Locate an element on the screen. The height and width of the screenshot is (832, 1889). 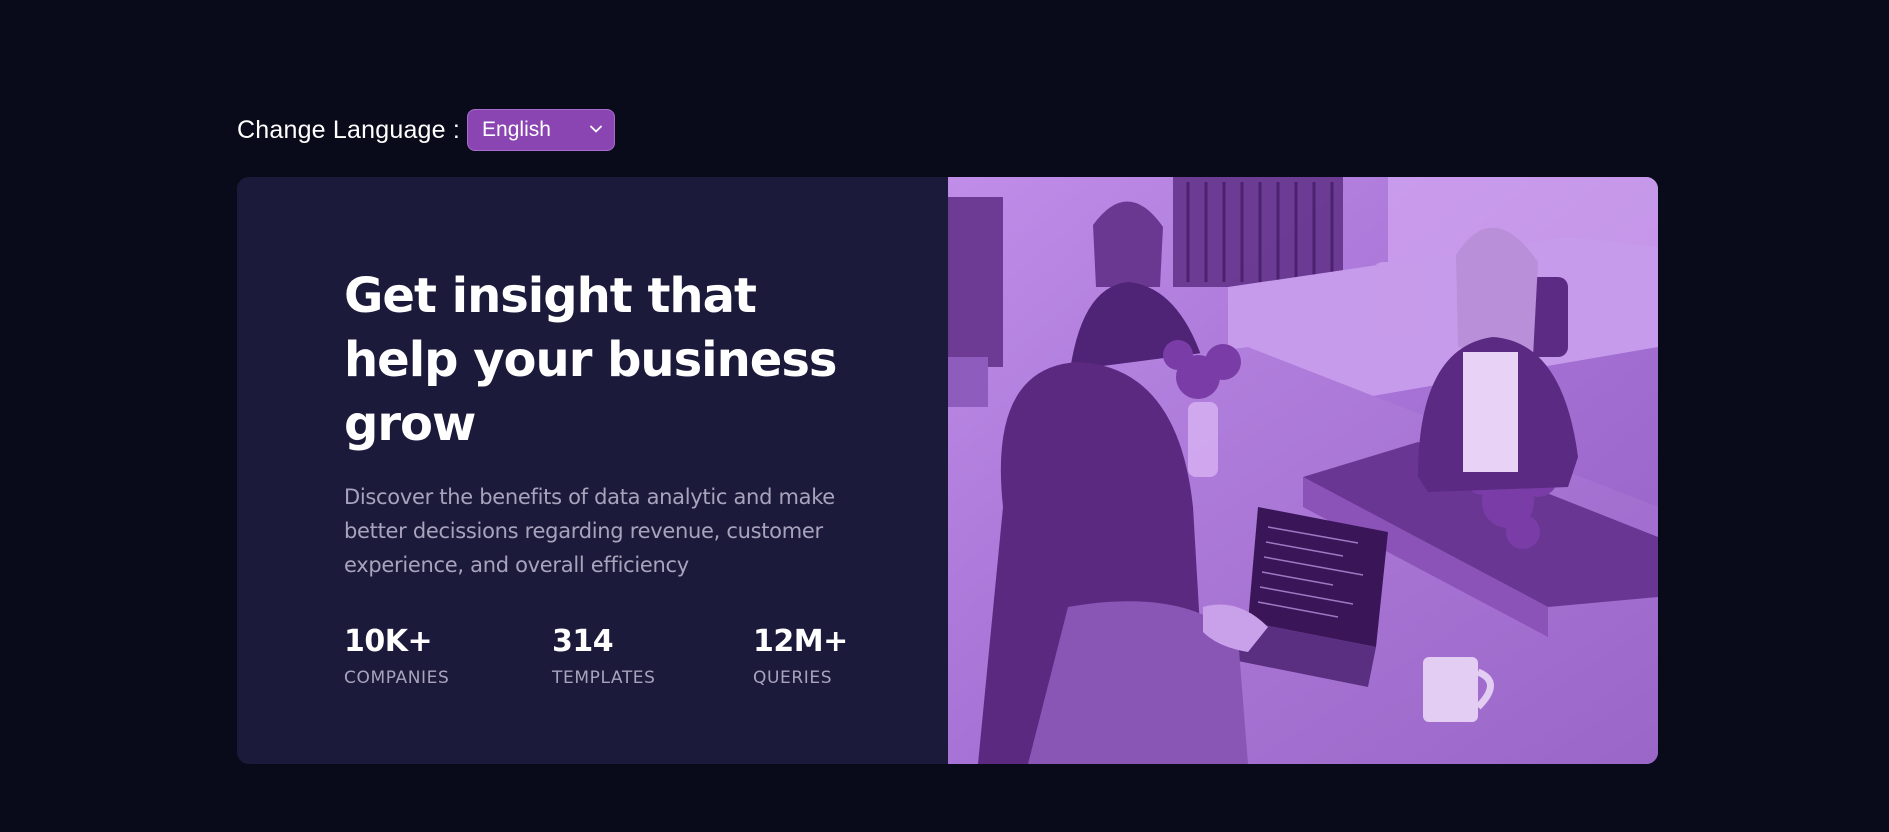
language-select: English is located at coordinates (541, 130).